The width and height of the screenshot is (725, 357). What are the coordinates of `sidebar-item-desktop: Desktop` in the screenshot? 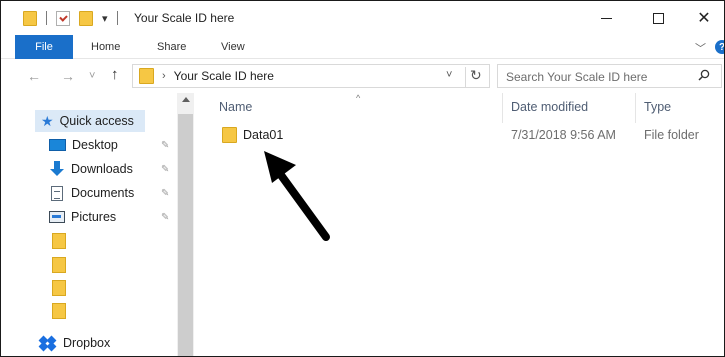 It's located at (113, 145).